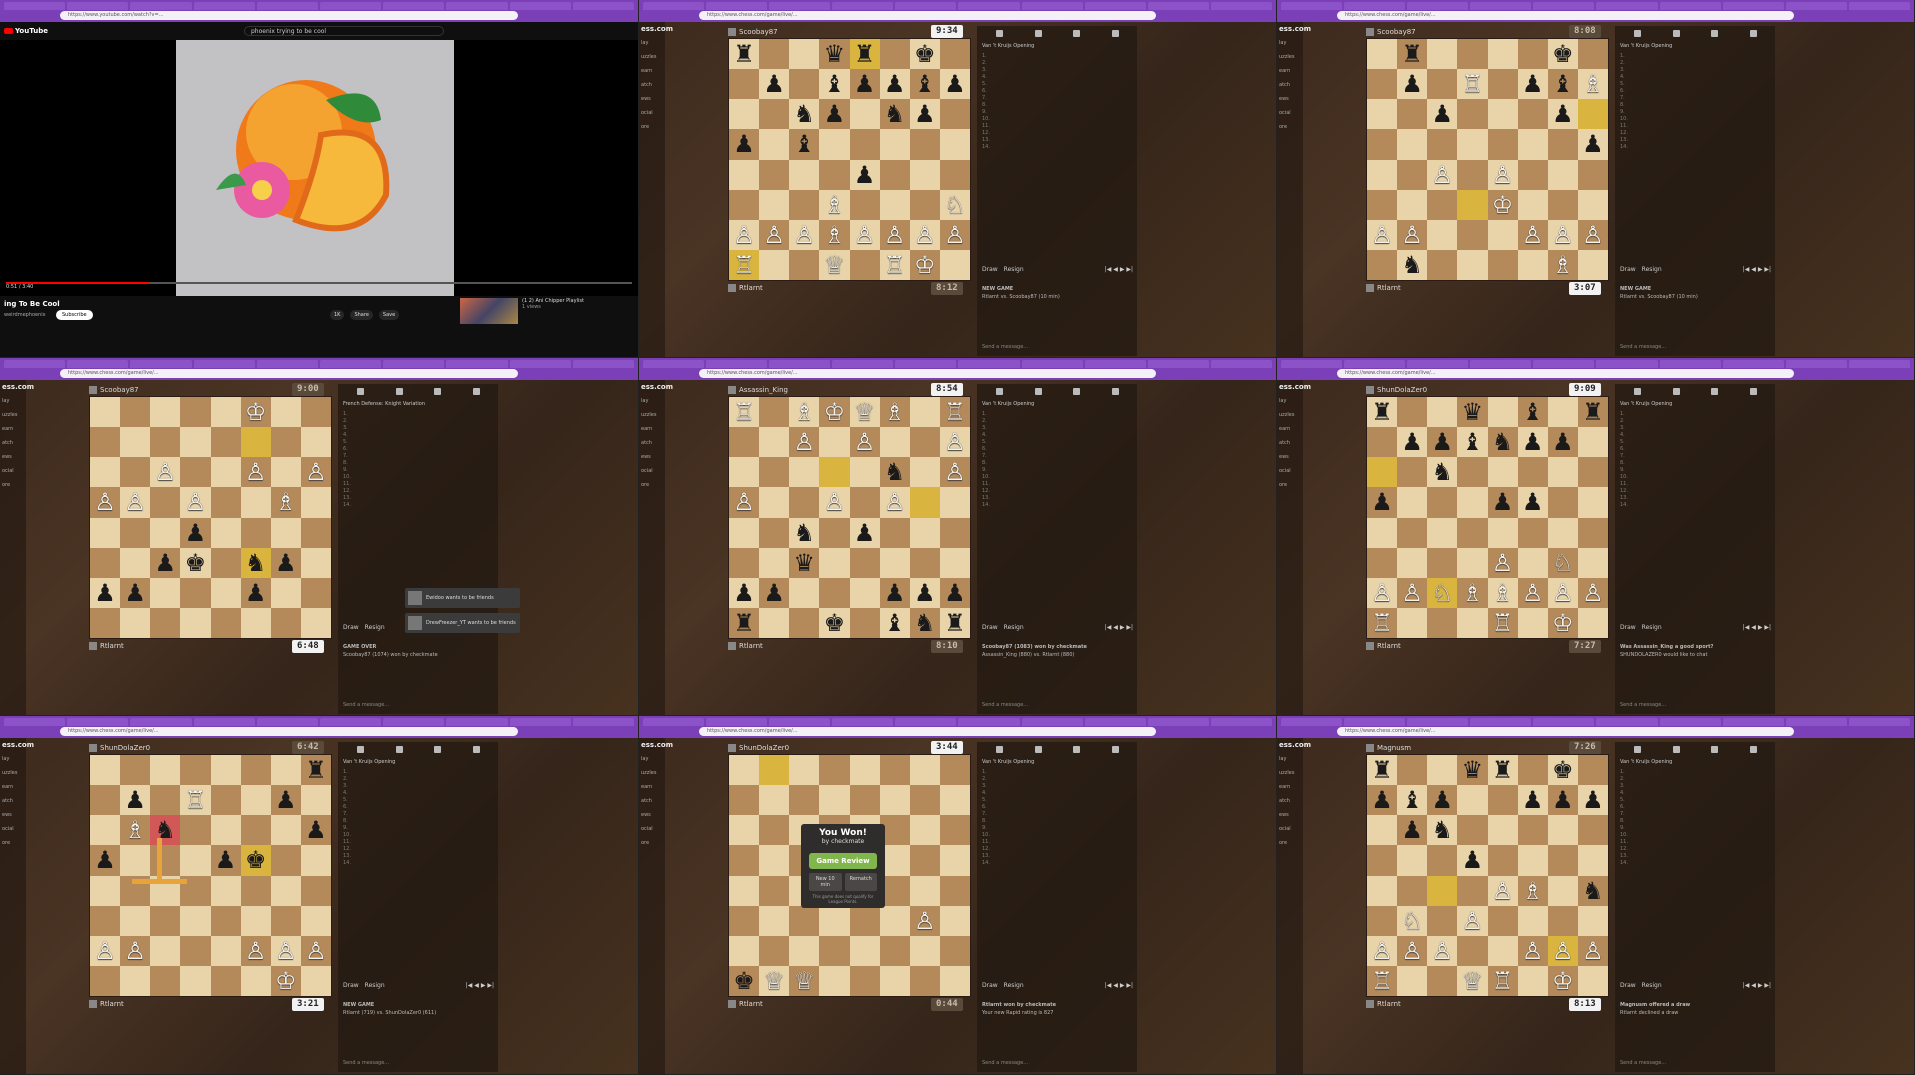 Image resolution: width=1915 pixels, height=1075 pixels. What do you see at coordinates (1057, 456) in the screenshot?
I see `move-row: 7.` at bounding box center [1057, 456].